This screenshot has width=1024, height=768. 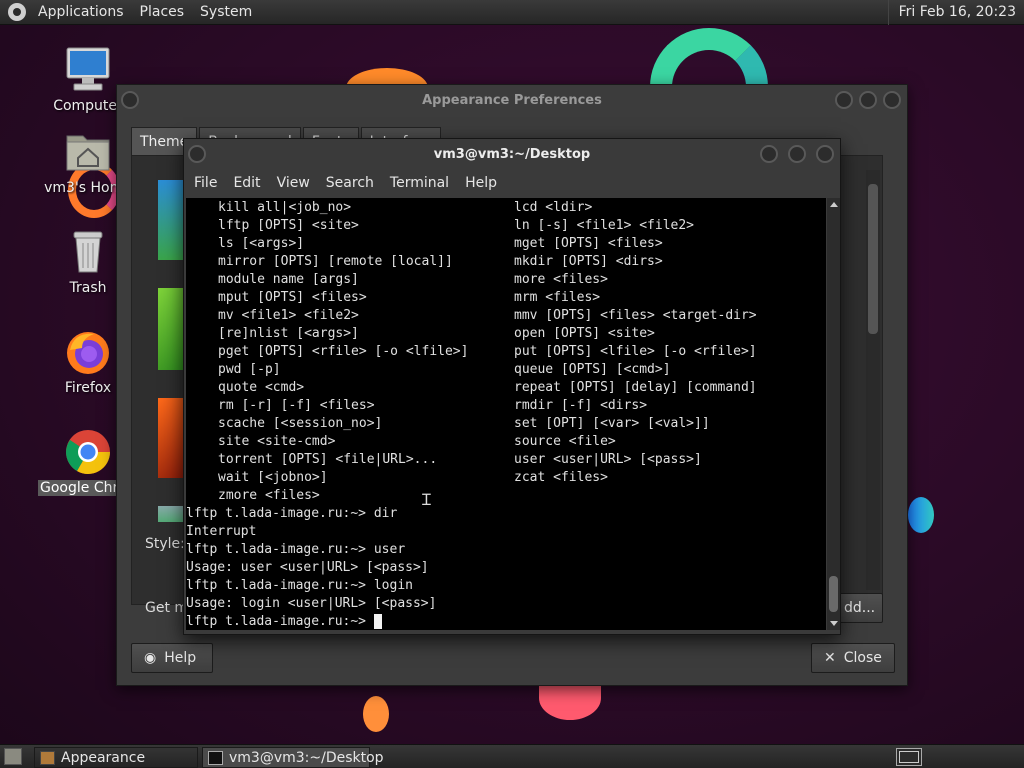 I want to click on help-icon: ◉, so click(x=150, y=658).